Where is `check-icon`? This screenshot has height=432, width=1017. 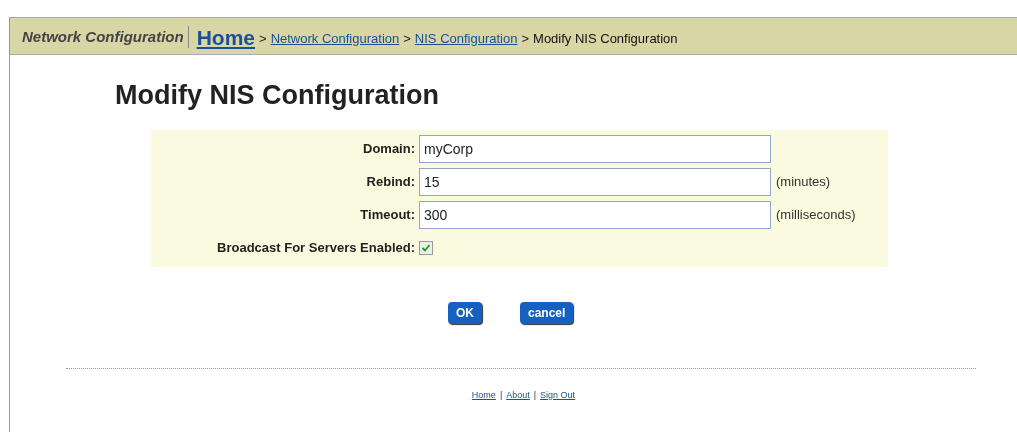 check-icon is located at coordinates (426, 247).